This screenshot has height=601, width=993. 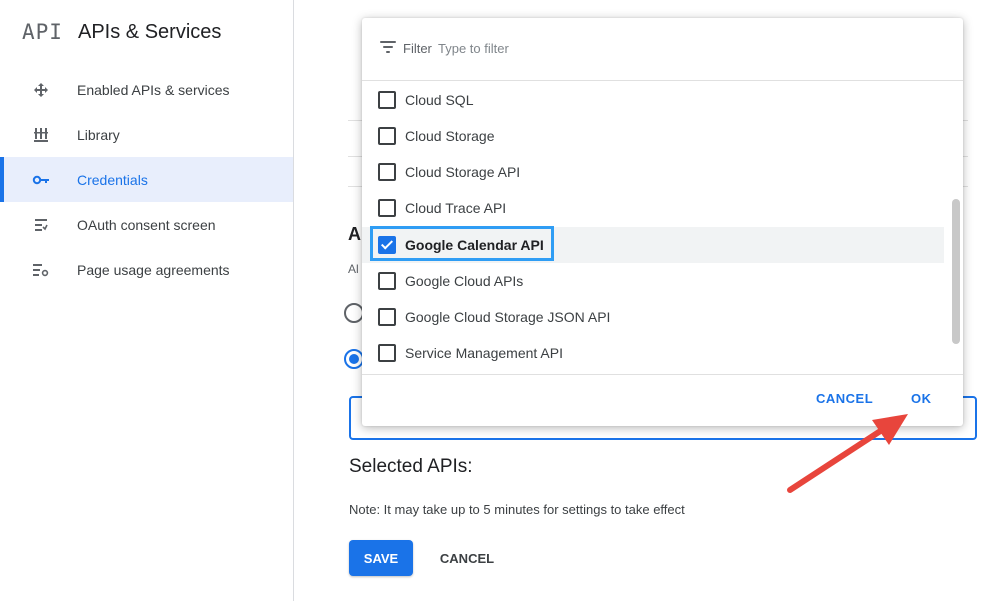 What do you see at coordinates (411, 466) in the screenshot?
I see `selected-apis-heading: Selected APIs:` at bounding box center [411, 466].